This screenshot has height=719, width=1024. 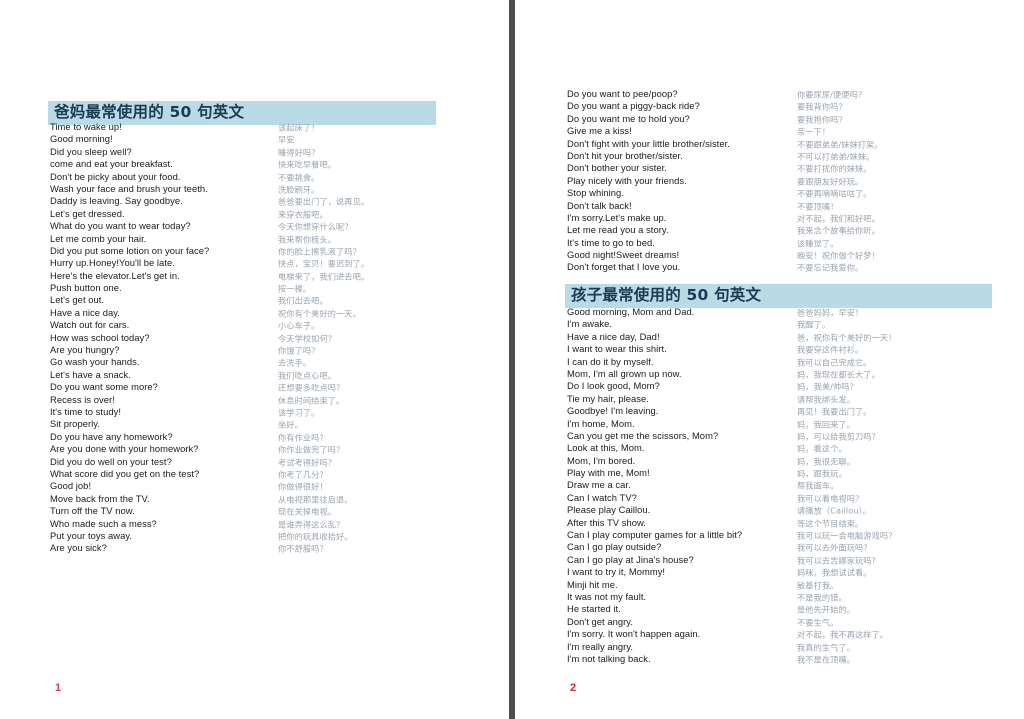 I want to click on phrase-chinese: 小心车子。, so click(x=299, y=325).